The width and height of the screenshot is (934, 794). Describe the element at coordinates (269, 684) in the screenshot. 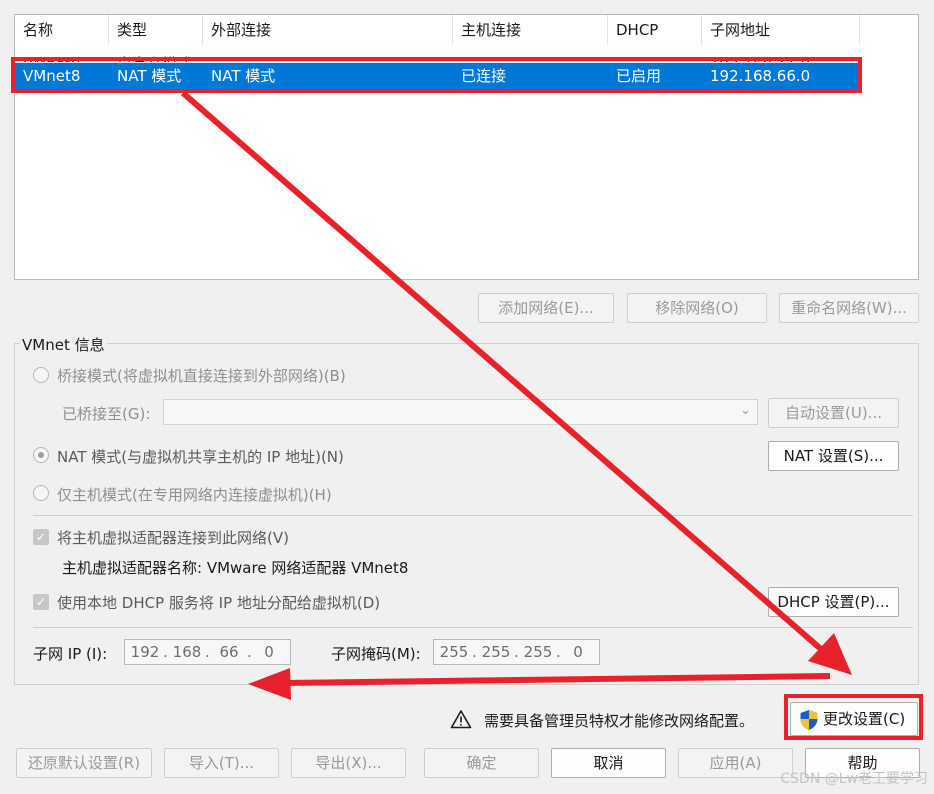

I see `arrow-head-horizontal` at that location.